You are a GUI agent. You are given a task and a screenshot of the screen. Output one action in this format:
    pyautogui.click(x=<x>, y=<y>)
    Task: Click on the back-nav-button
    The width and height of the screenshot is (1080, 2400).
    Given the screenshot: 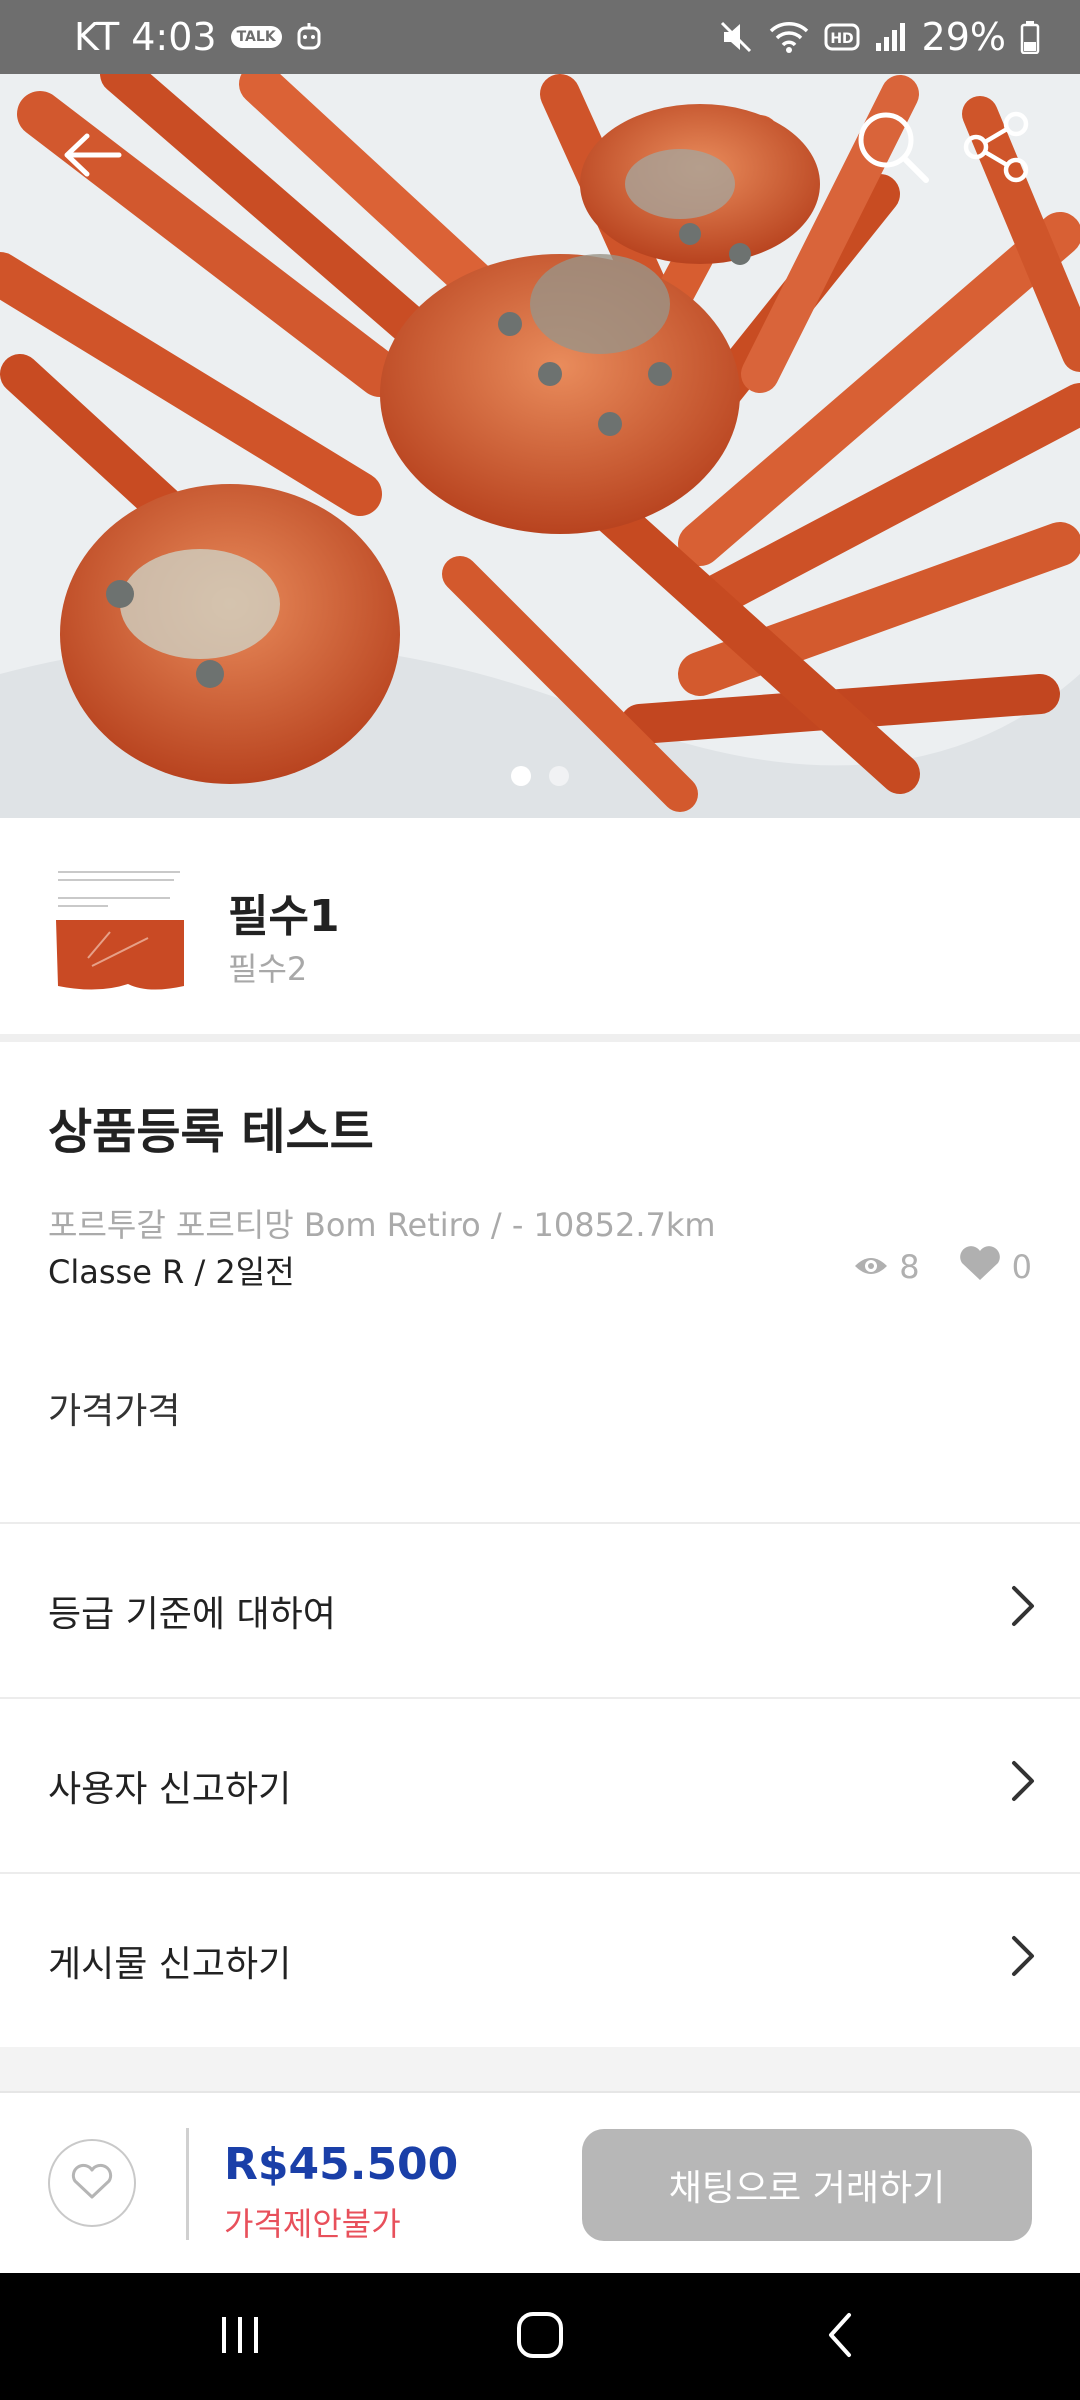 What is the action you would take?
    pyautogui.click(x=840, y=2337)
    